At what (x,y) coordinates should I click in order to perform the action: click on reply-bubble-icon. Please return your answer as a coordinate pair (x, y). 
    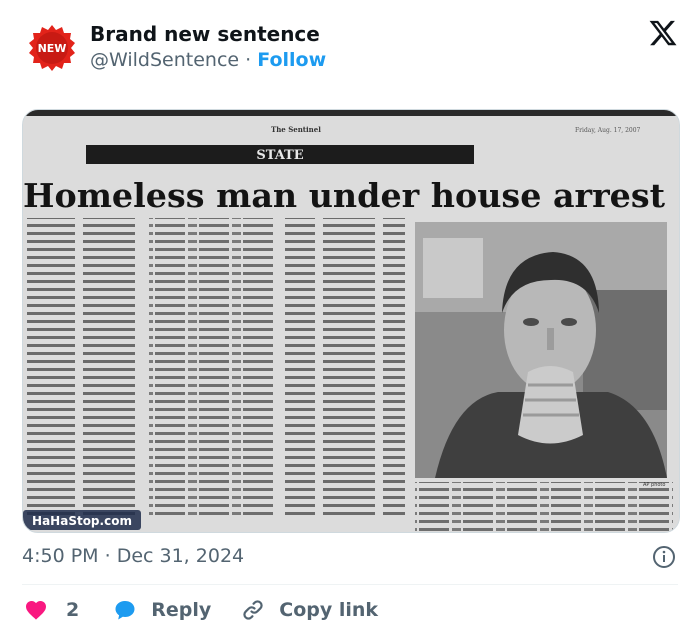
    Looking at the image, I should click on (125, 610).